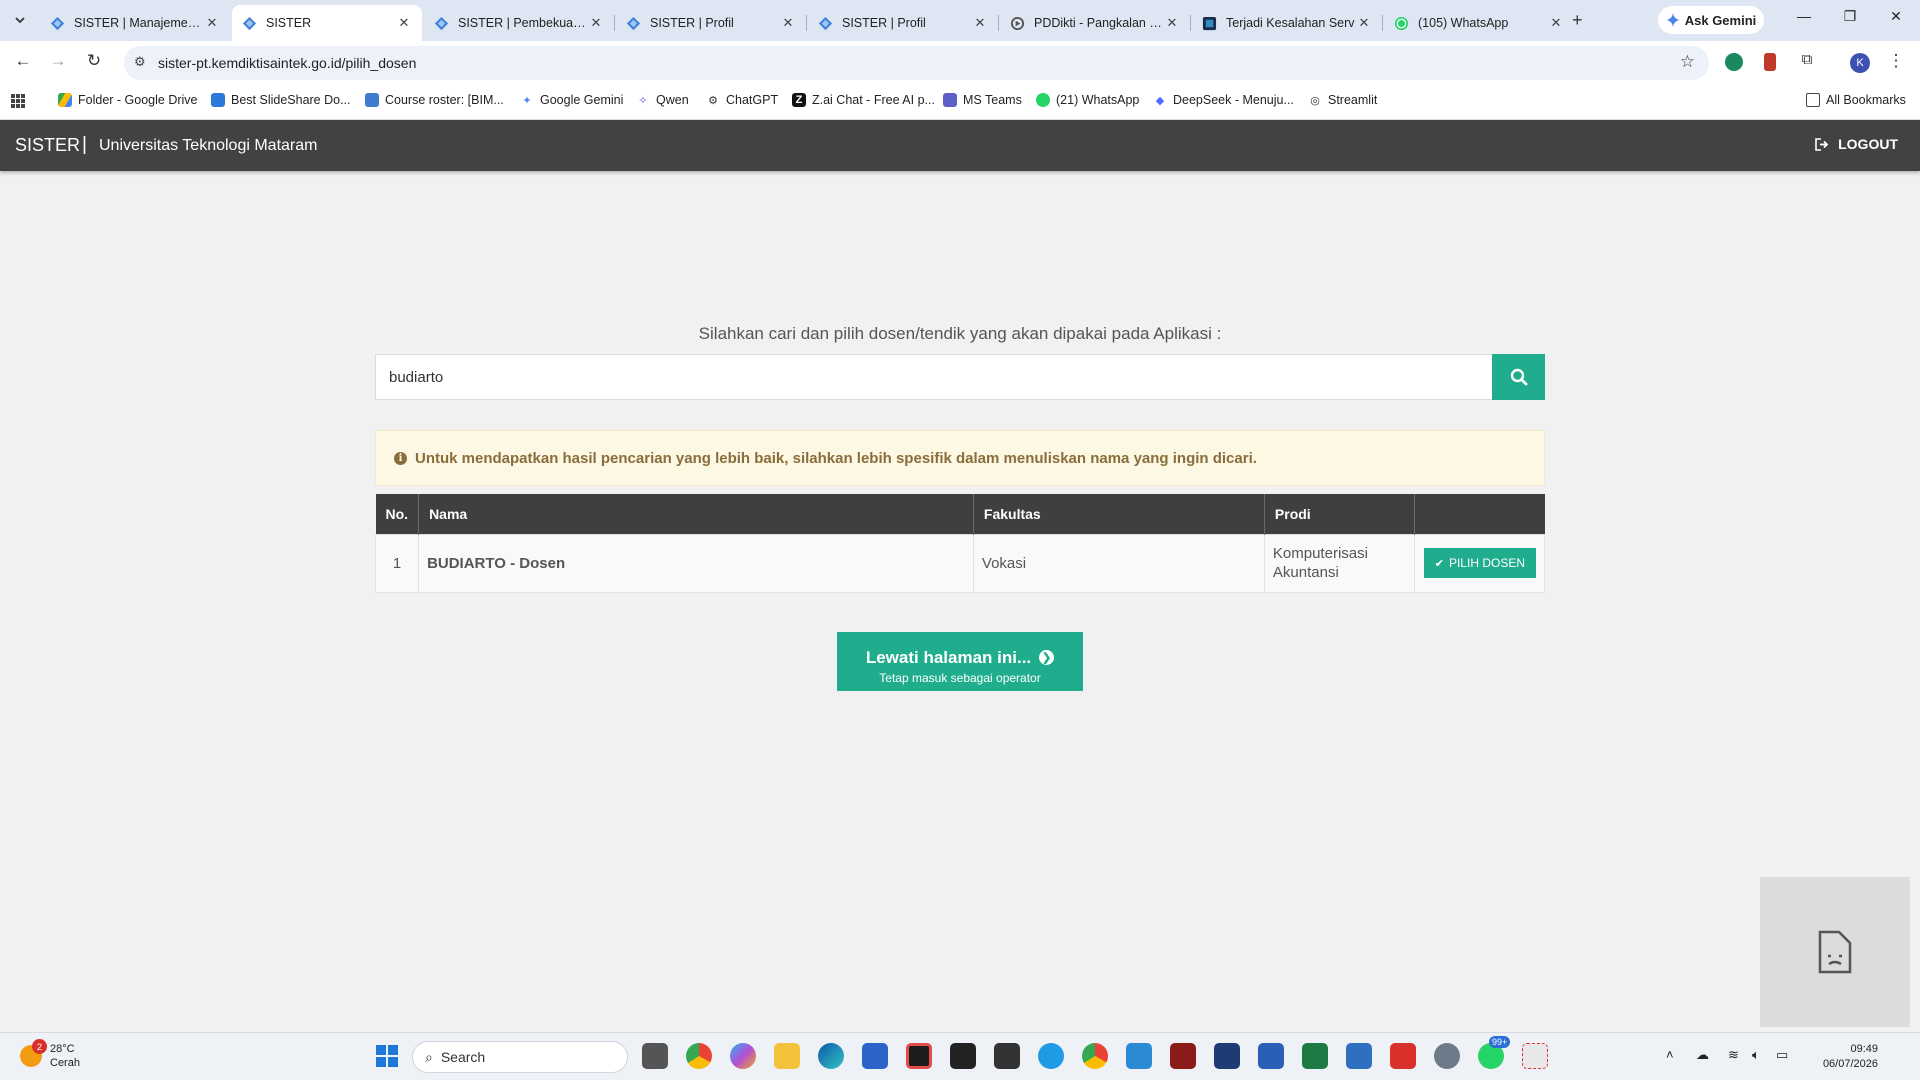 This screenshot has height=1080, width=1920. I want to click on reload-icon: ↻, so click(94, 61).